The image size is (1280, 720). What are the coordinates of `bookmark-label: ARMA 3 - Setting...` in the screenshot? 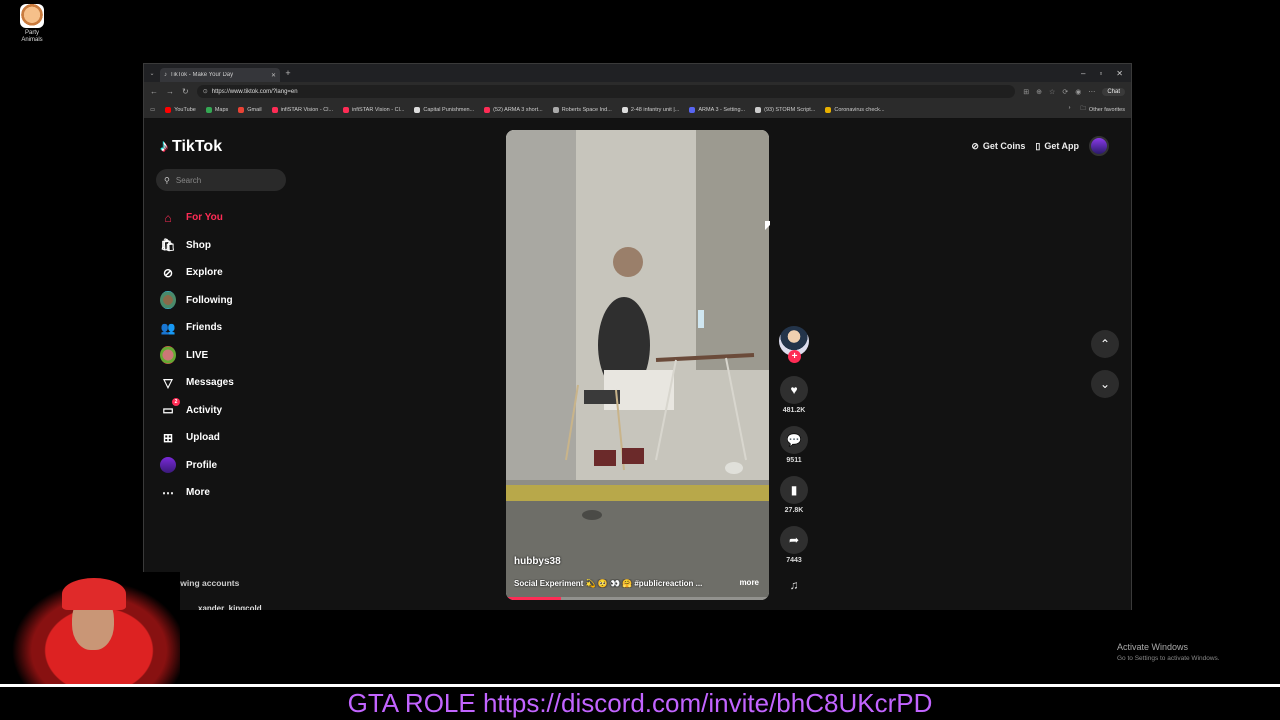 It's located at (722, 109).